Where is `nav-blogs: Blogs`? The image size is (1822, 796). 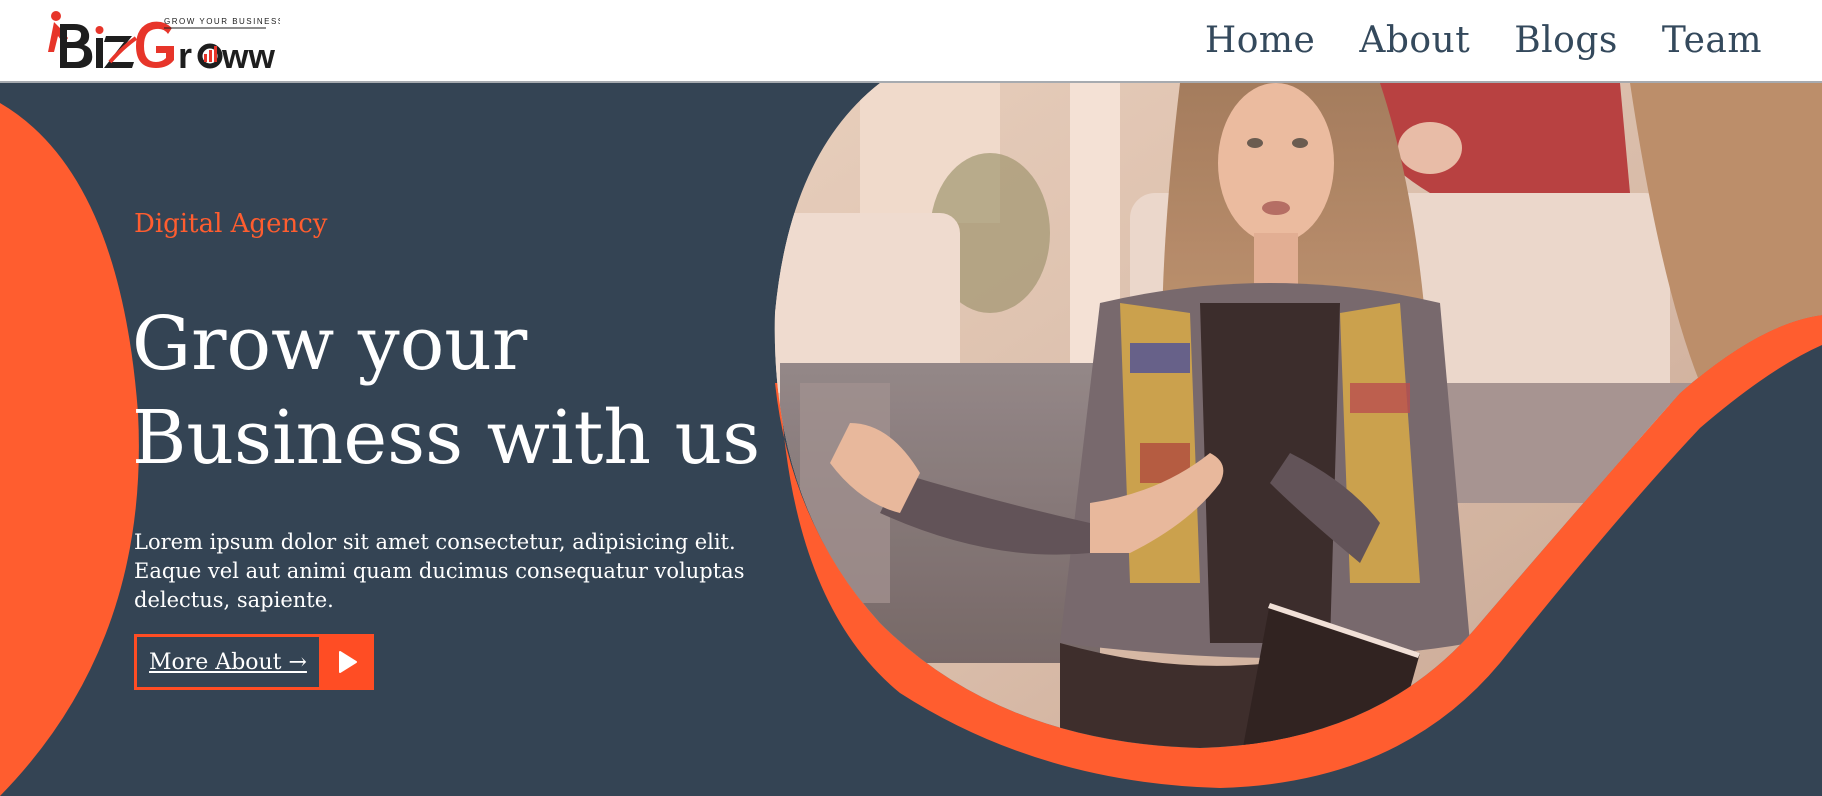 nav-blogs: Blogs is located at coordinates (1566, 41).